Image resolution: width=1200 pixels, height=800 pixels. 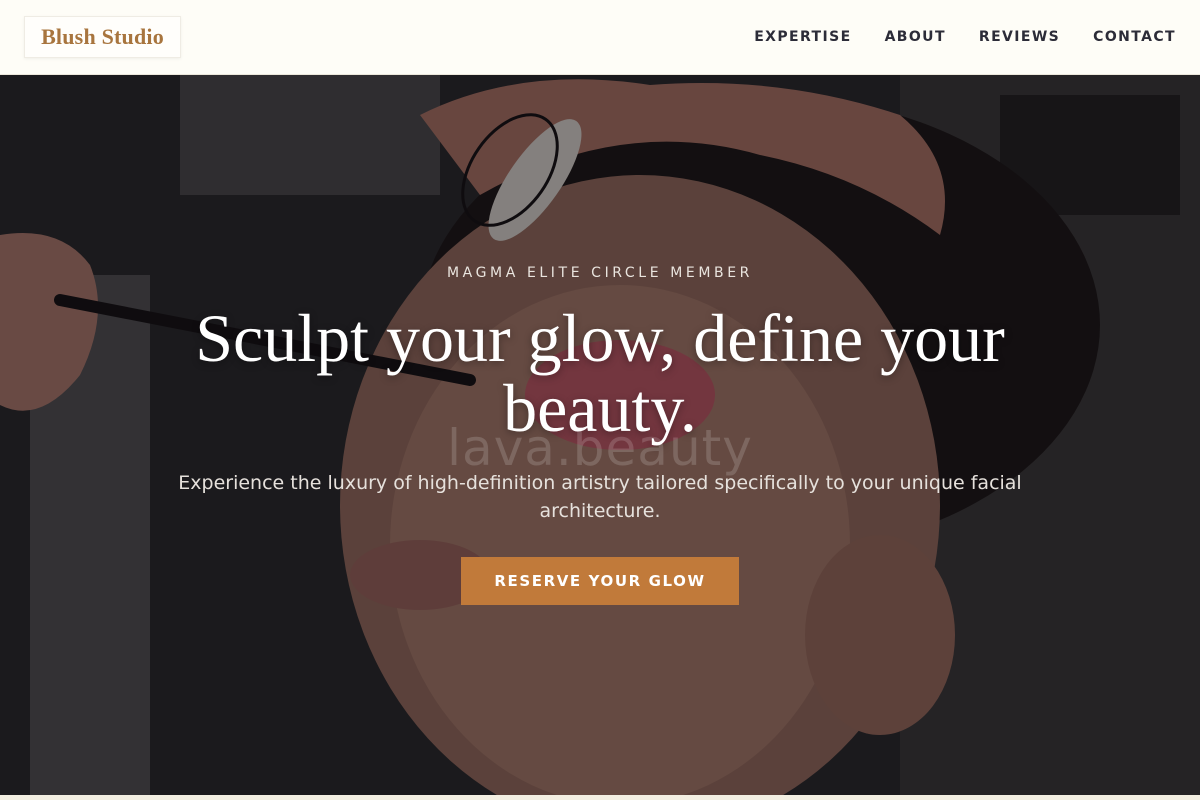 I want to click on reserve-button: RESERVE YOUR GLOW, so click(x=600, y=581).